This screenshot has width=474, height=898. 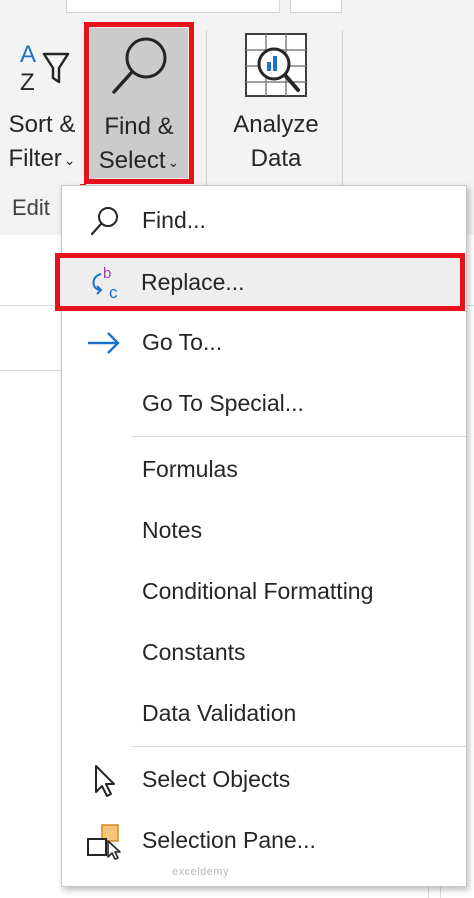 What do you see at coordinates (35, 158) in the screenshot?
I see `sort-filter-label-2: Filter` at bounding box center [35, 158].